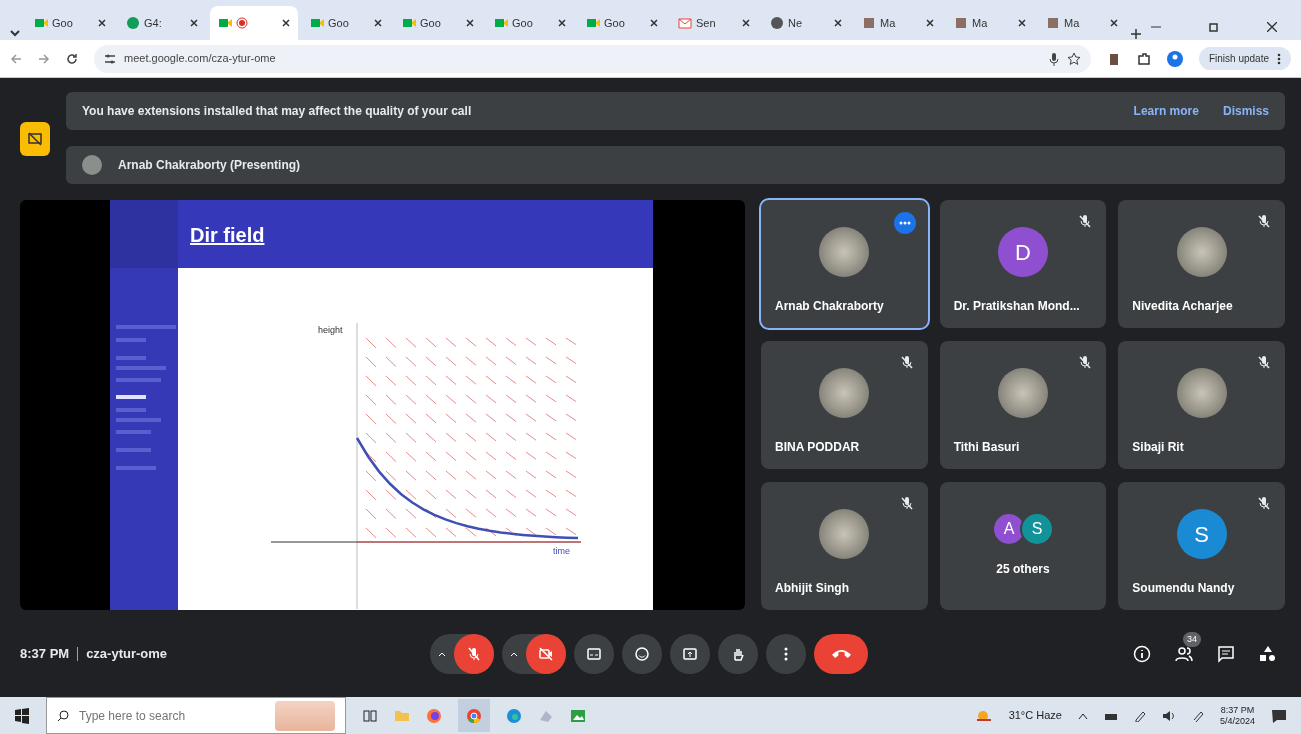 This screenshot has width=1301, height=734. Describe the element at coordinates (1201, 546) in the screenshot. I see `participant-tile: S Soumendu Nandy` at that location.